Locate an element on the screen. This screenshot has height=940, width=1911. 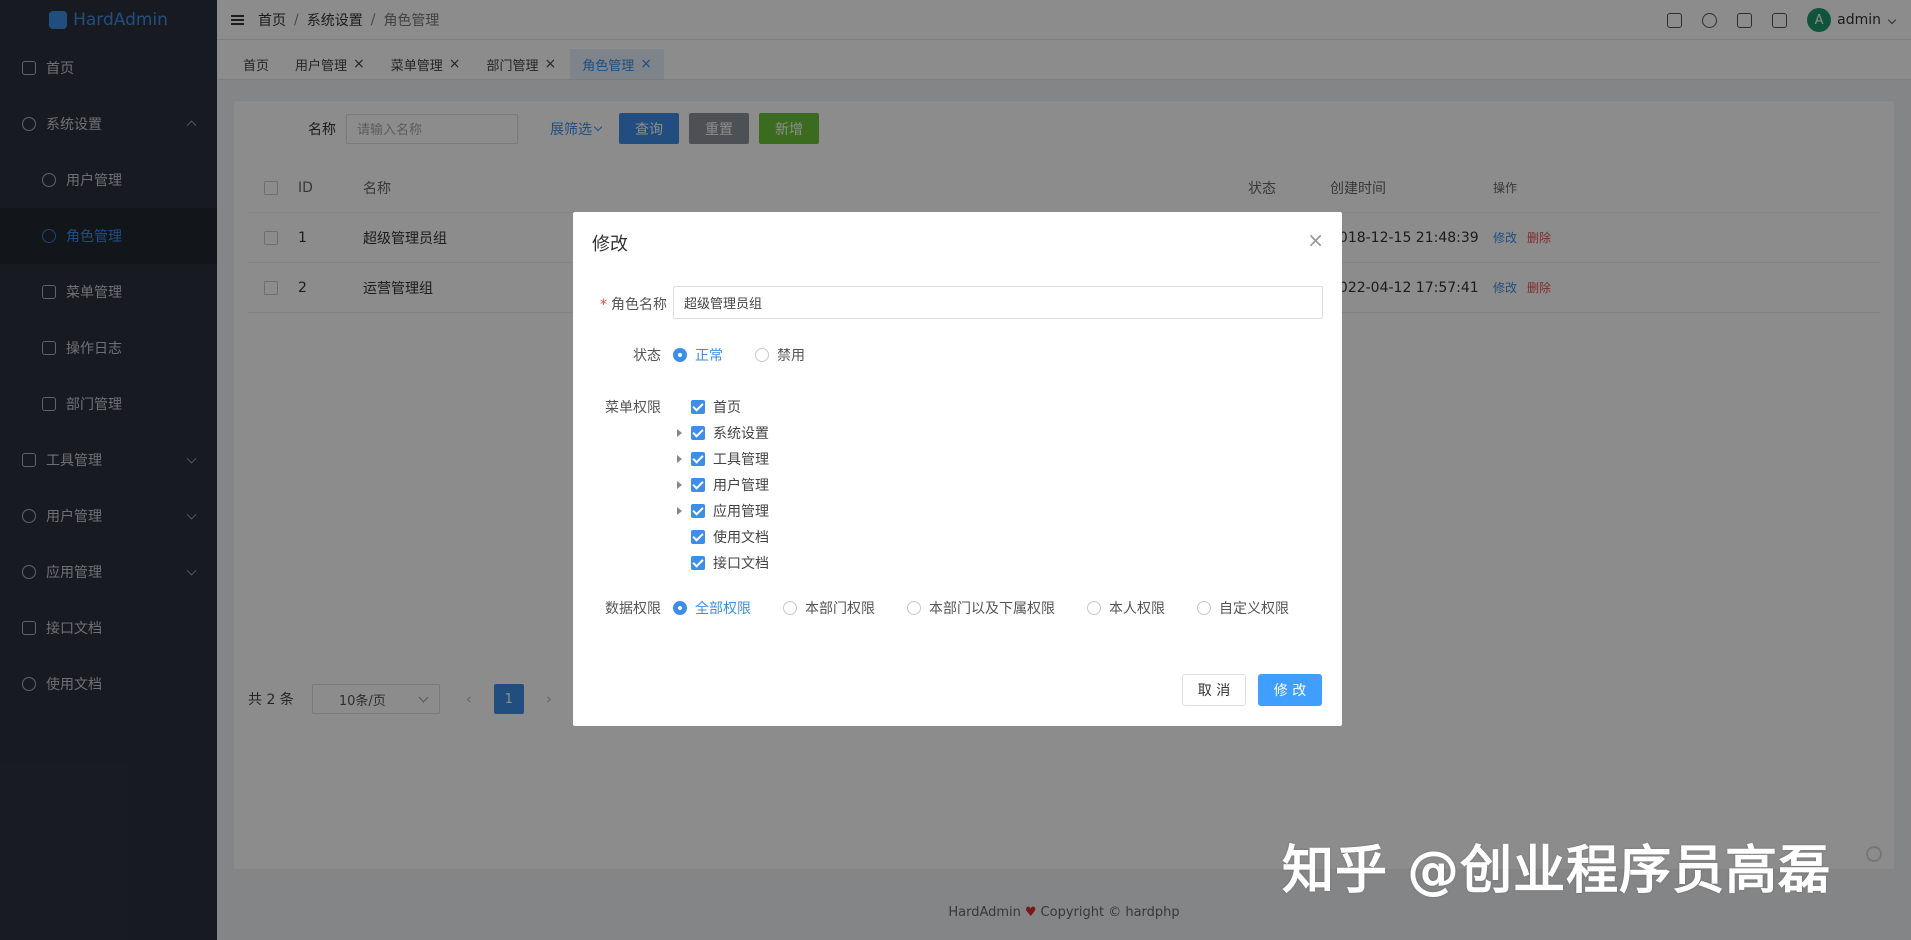
status-radio-disabled: 禁用 is located at coordinates (780, 355).